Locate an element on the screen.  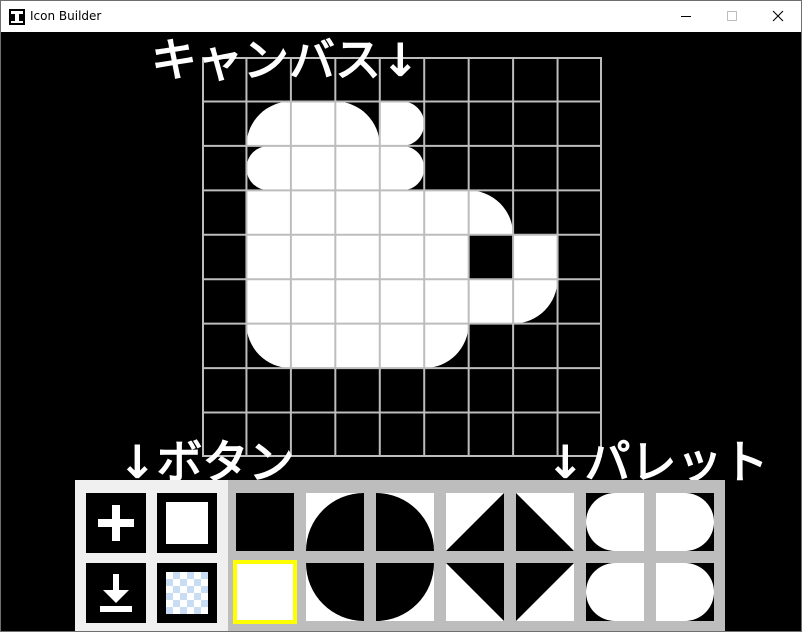
palette-swatch-quarter-tl is located at coordinates (335, 522).